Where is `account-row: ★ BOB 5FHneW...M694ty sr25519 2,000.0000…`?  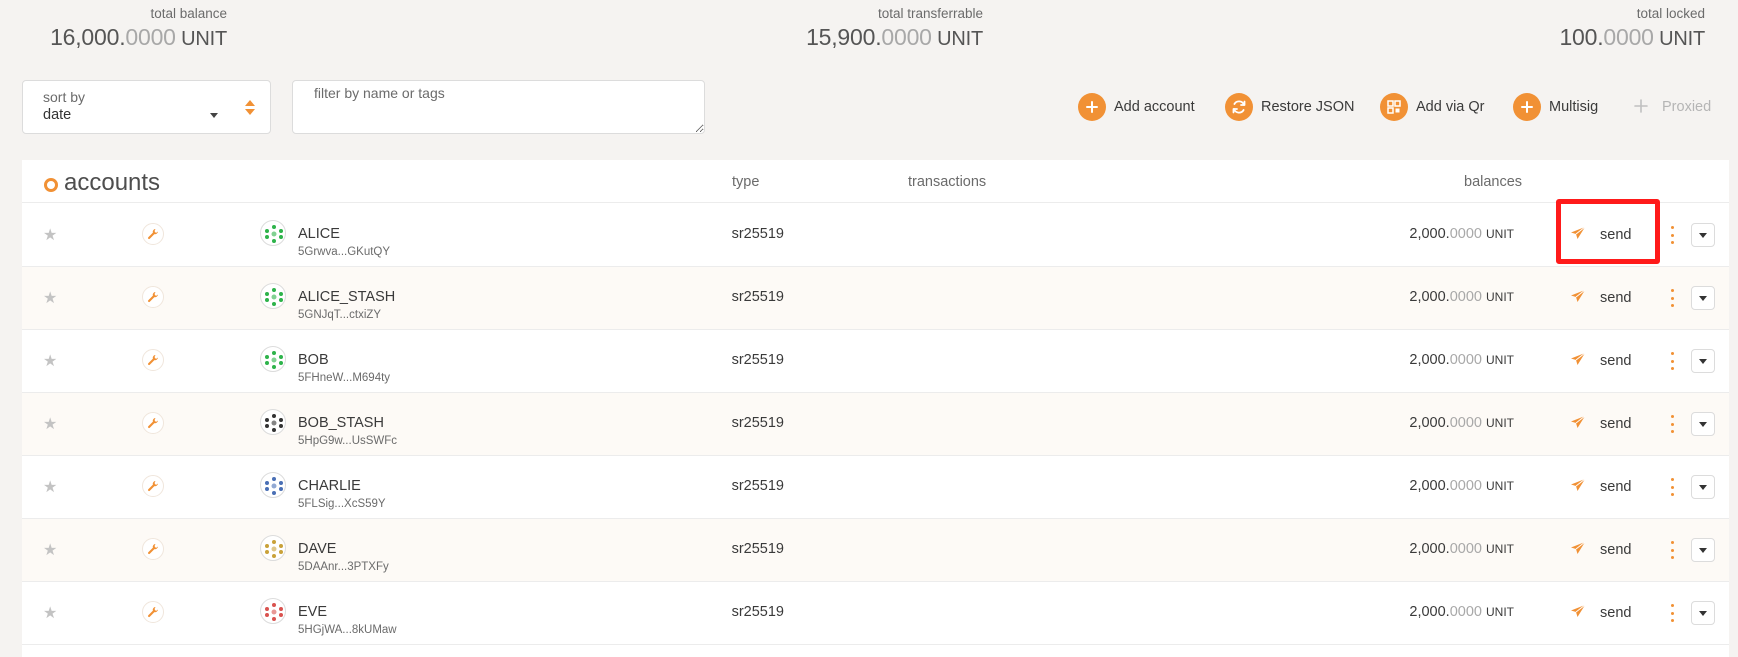 account-row: ★ BOB 5FHneW...M694ty sr25519 2,000.0000… is located at coordinates (875, 361).